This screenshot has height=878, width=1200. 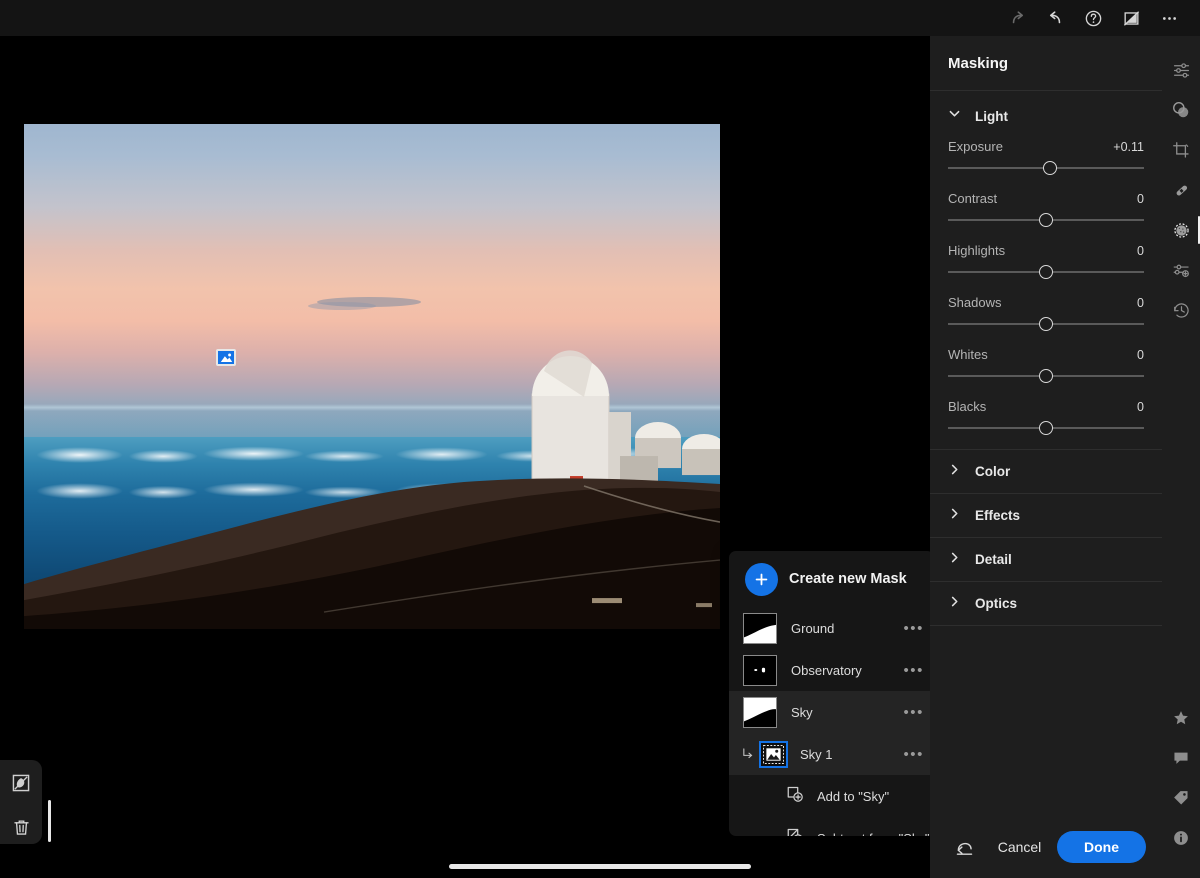 What do you see at coordinates (1181, 457) in the screenshot?
I see `tool-rail` at bounding box center [1181, 457].